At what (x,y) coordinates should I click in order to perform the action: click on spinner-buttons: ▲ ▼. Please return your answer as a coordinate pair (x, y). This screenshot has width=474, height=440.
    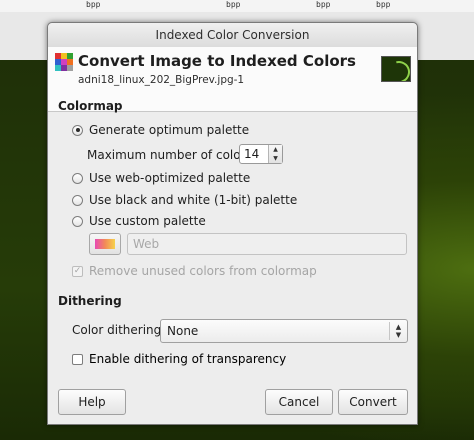
    Looking at the image, I should click on (275, 154).